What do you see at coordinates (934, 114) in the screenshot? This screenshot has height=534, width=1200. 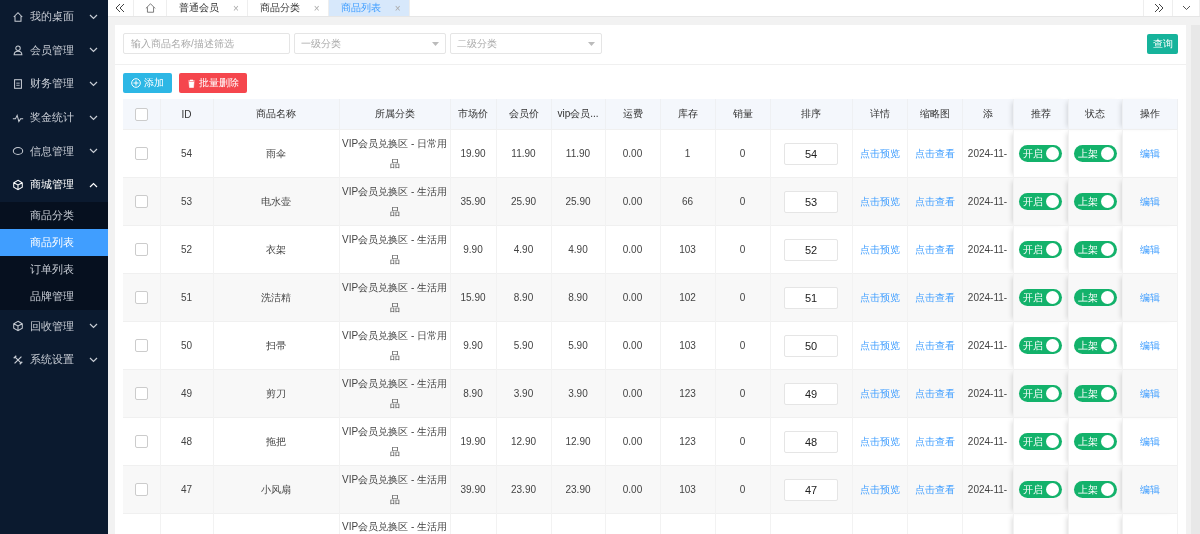 I see `column-header: 缩略图` at bounding box center [934, 114].